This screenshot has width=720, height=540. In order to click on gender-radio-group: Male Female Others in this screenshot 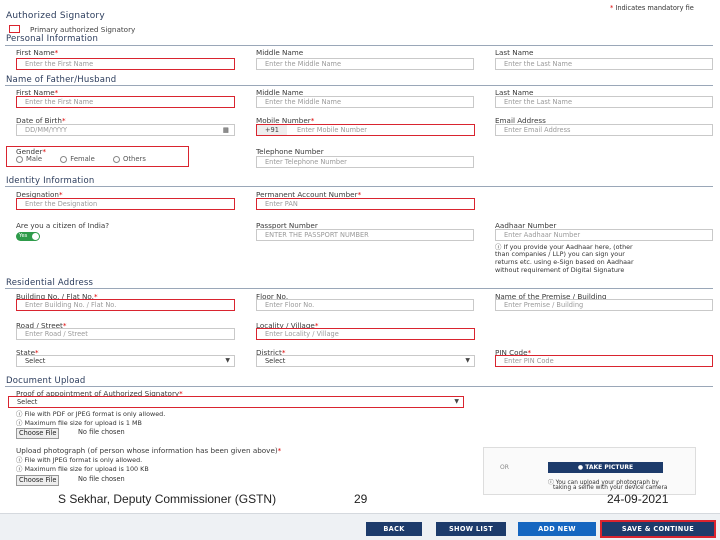, I will do `click(89, 159)`.